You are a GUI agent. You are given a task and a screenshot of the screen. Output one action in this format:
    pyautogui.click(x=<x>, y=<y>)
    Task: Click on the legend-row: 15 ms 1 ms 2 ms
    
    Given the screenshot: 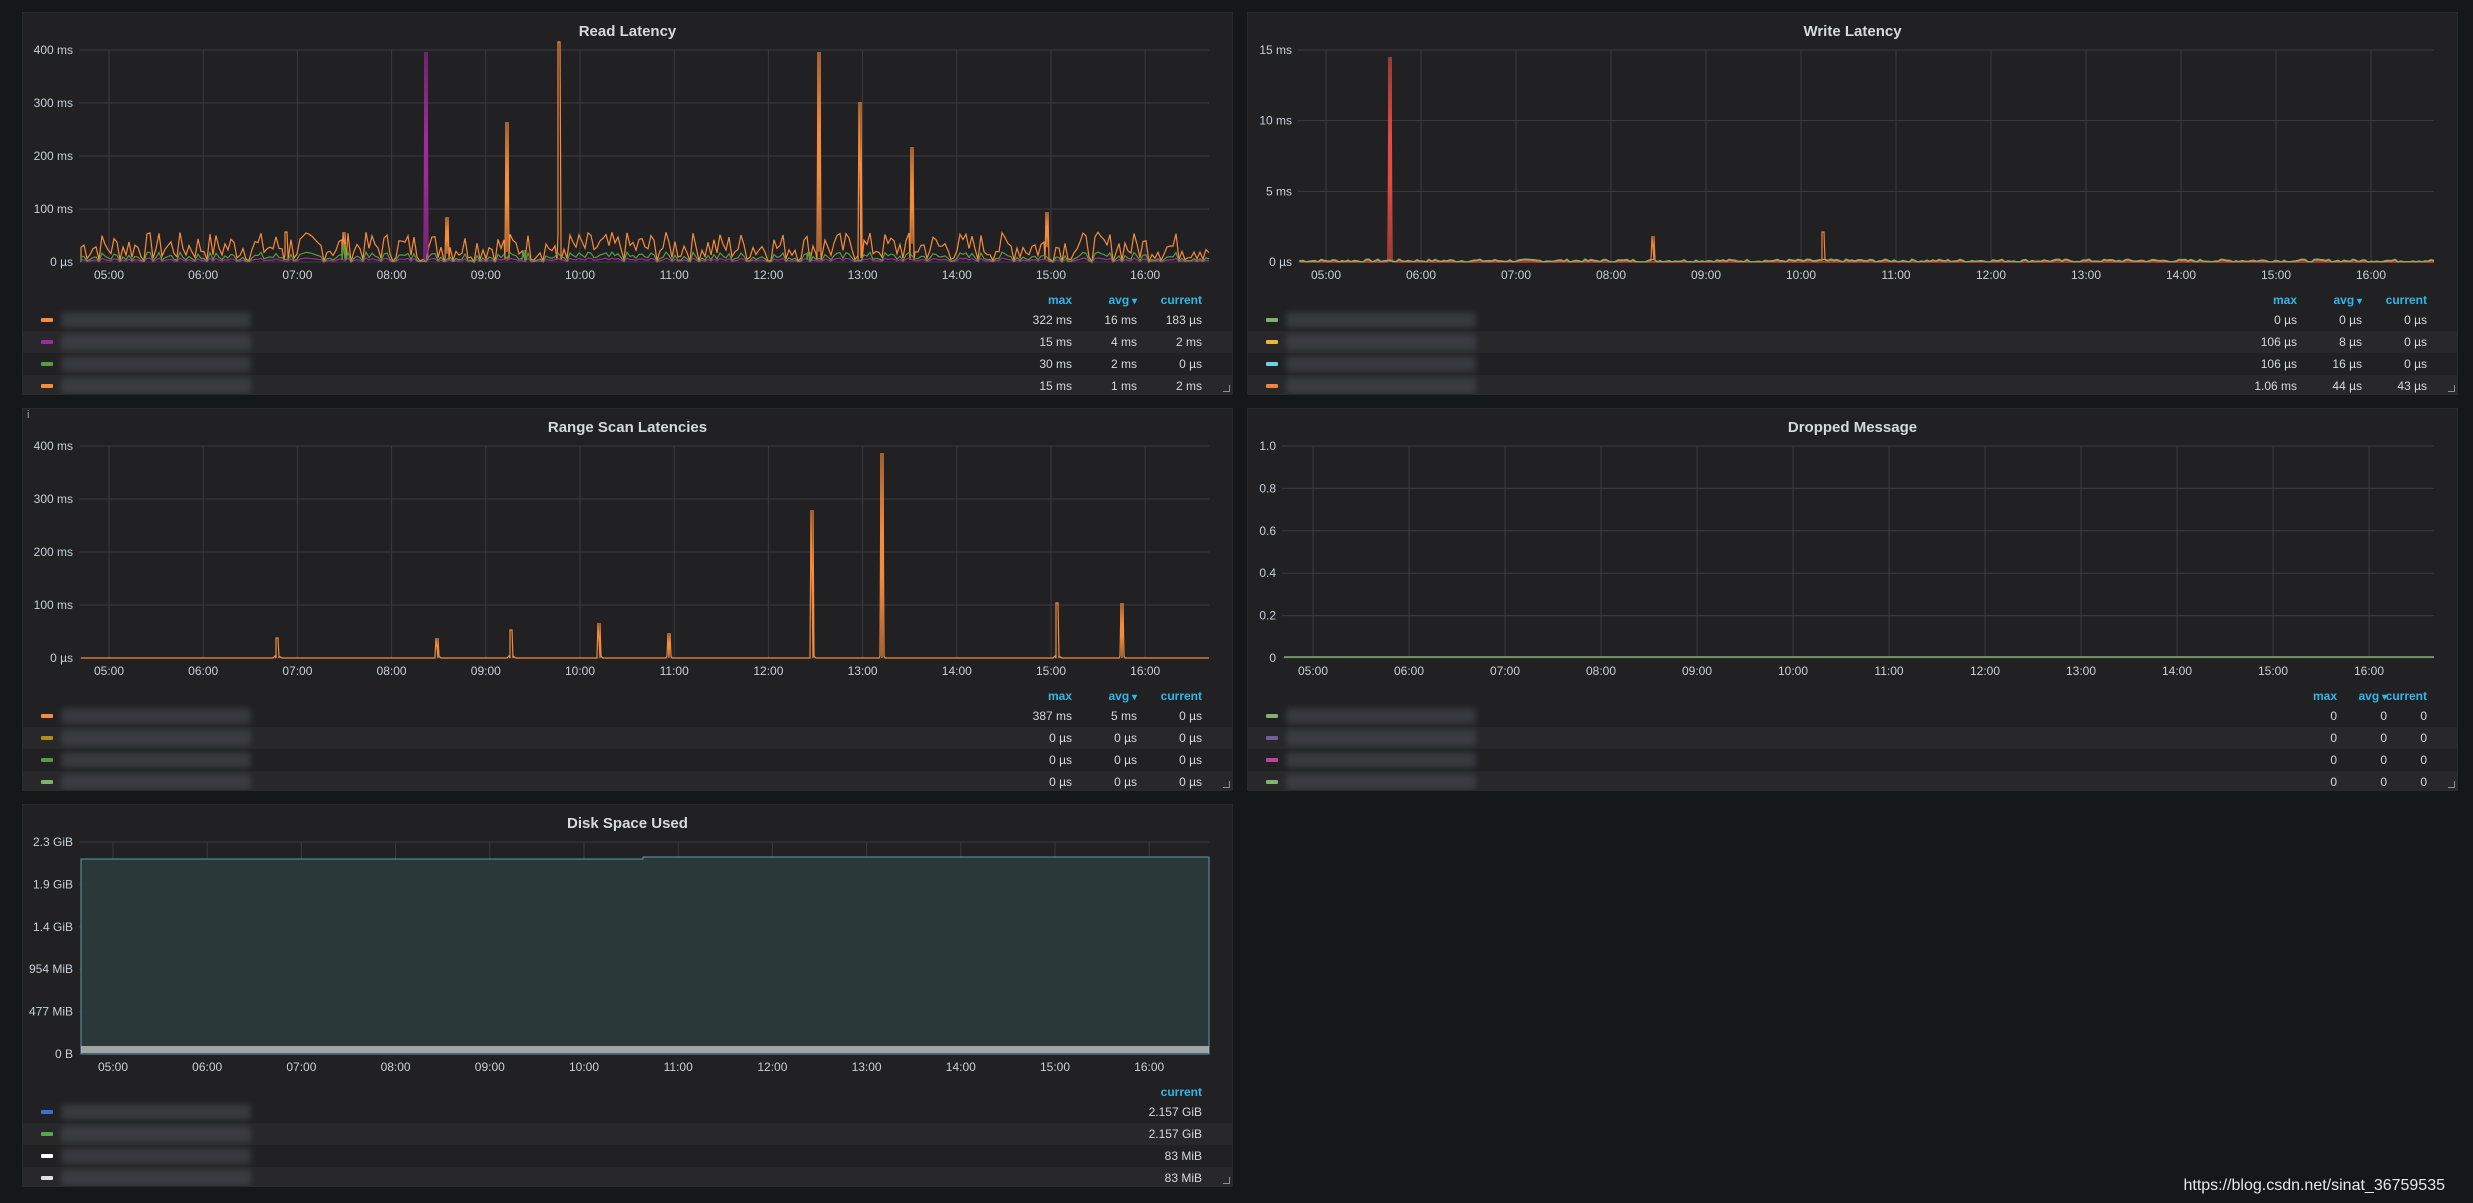 What is the action you would take?
    pyautogui.click(x=627, y=384)
    